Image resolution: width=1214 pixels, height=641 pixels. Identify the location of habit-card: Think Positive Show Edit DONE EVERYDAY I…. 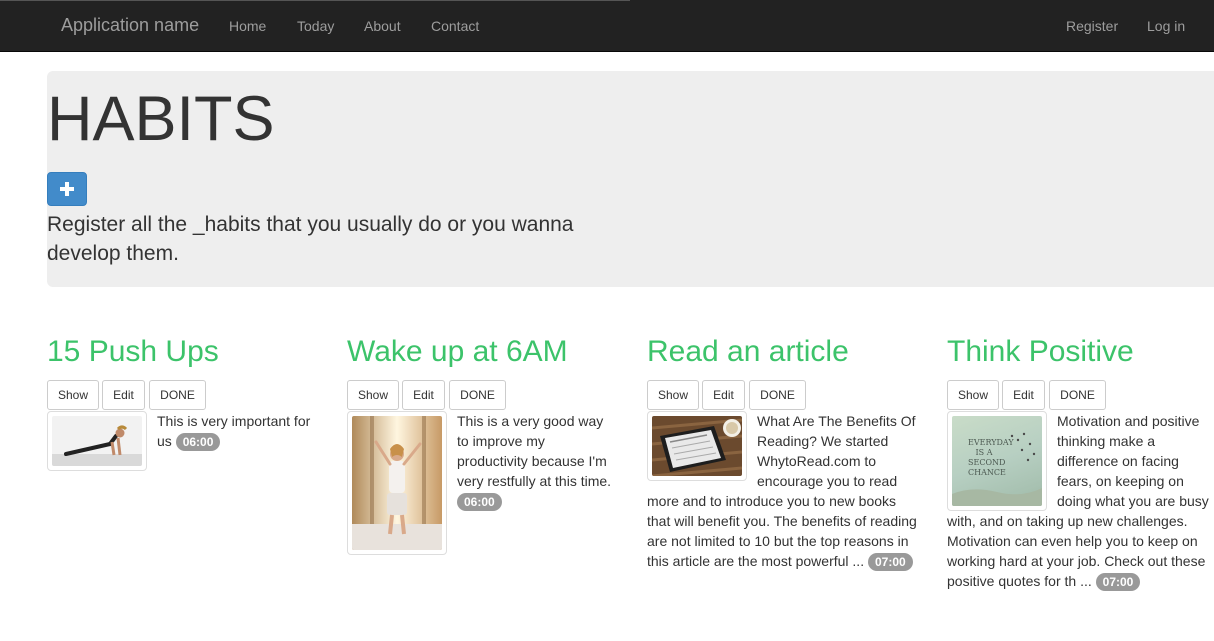
(1080, 463).